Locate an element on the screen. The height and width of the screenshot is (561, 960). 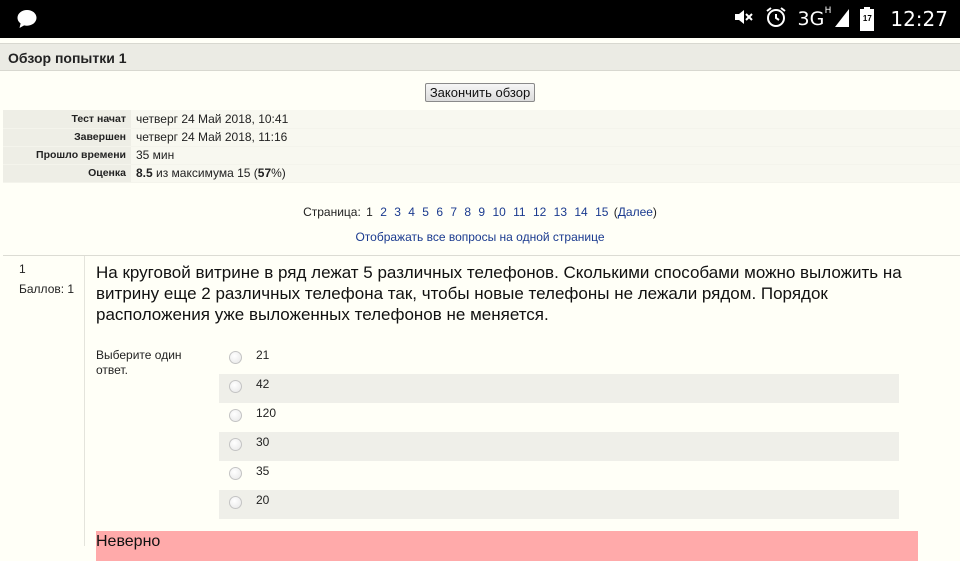
pager-link: 3 is located at coordinates (397, 212).